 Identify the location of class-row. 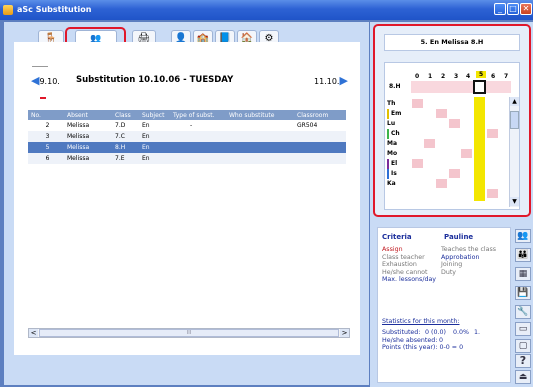
(461, 87).